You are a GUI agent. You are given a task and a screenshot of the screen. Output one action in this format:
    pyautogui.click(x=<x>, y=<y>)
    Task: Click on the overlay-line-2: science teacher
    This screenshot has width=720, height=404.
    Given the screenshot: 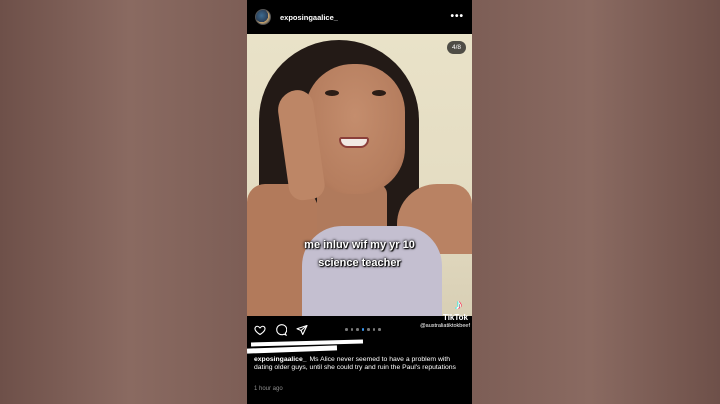 What is the action you would take?
    pyautogui.click(x=359, y=263)
    